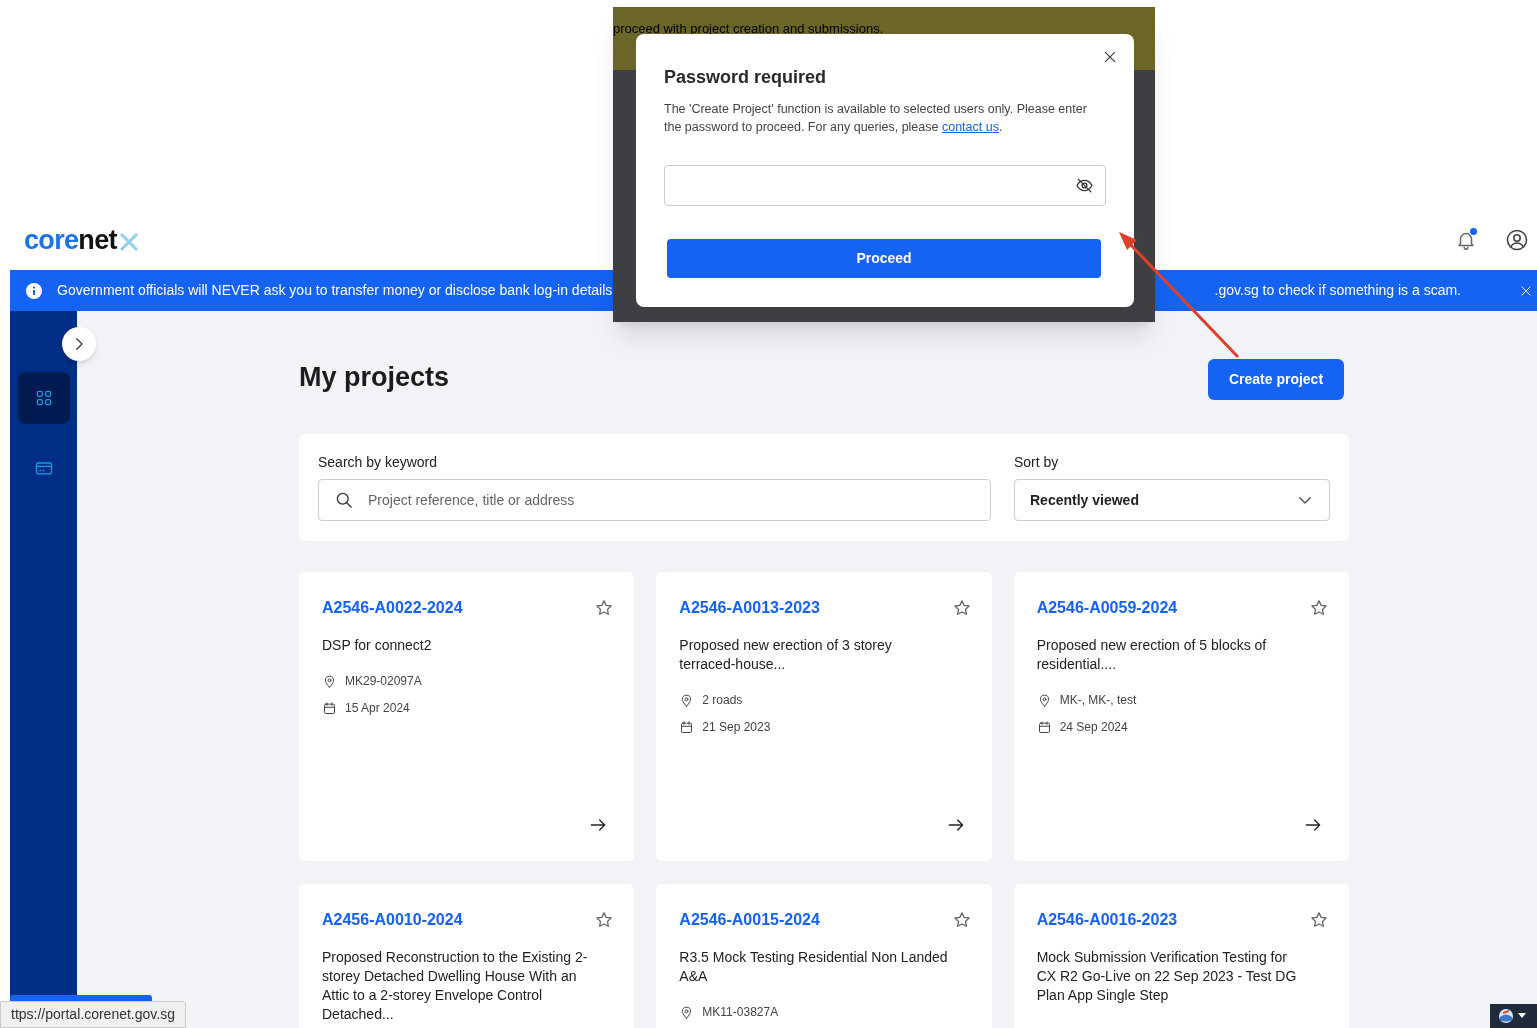 The image size is (1537, 1028). Describe the element at coordinates (93, 1014) in the screenshot. I see `status-url: ttps://portal.corenet.gov.sg` at that location.